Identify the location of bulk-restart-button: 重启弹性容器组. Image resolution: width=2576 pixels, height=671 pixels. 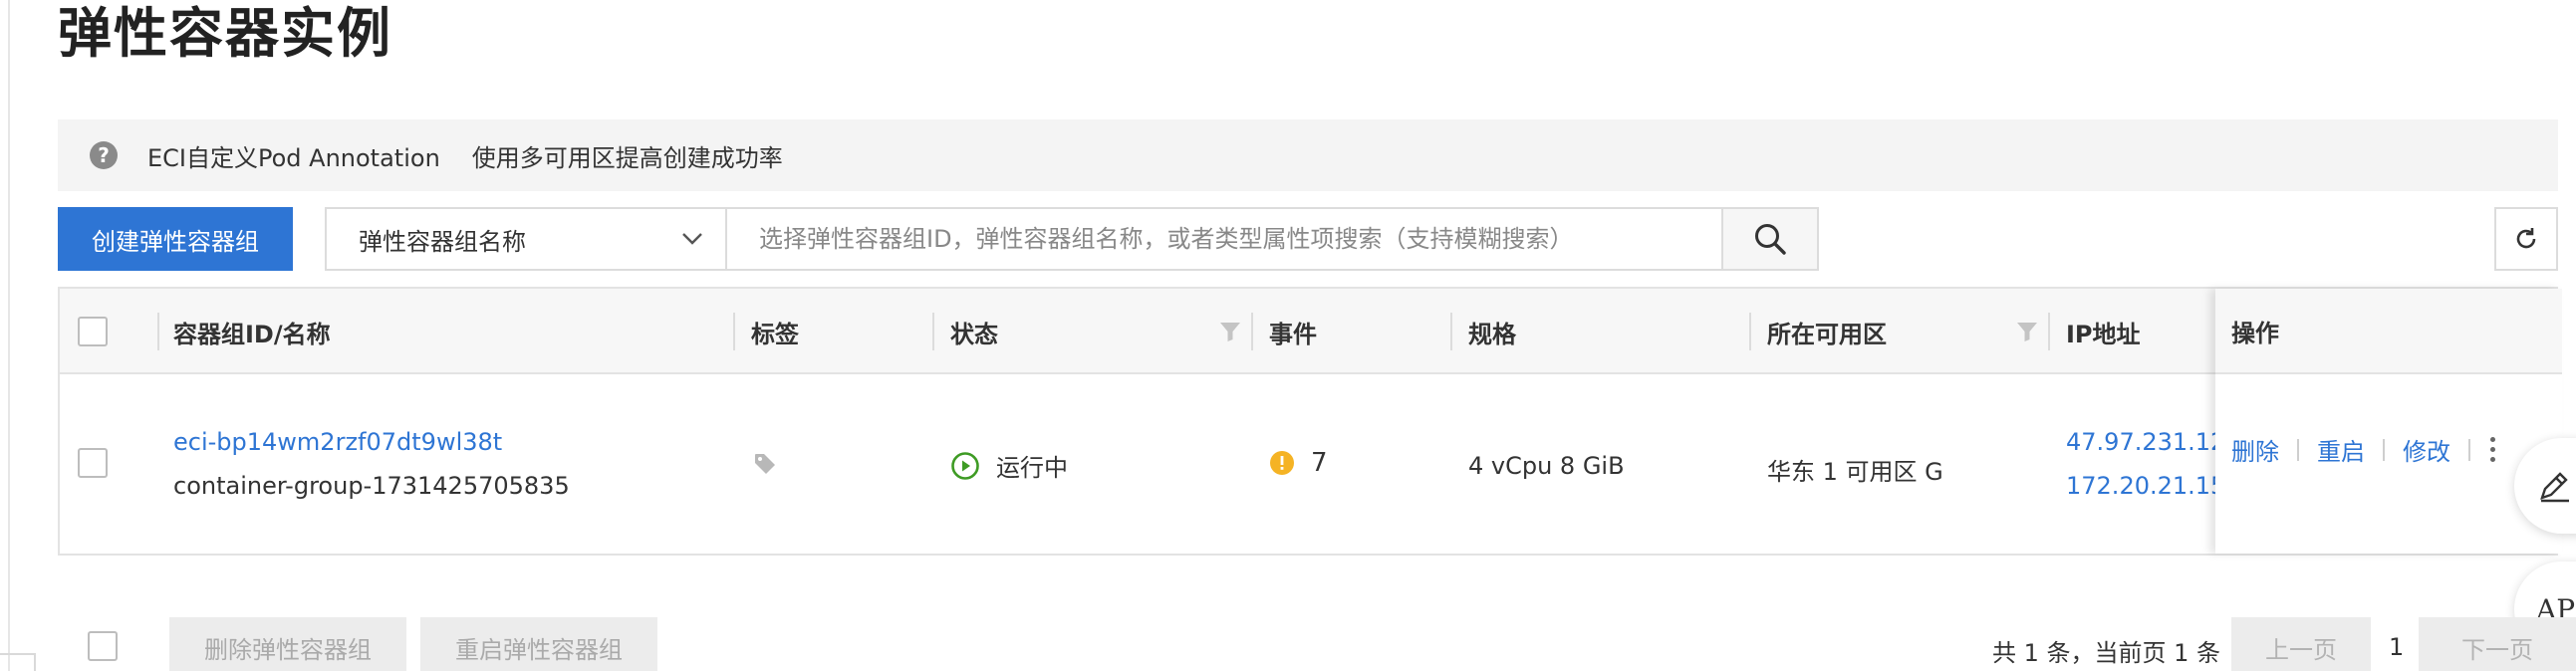
(538, 644).